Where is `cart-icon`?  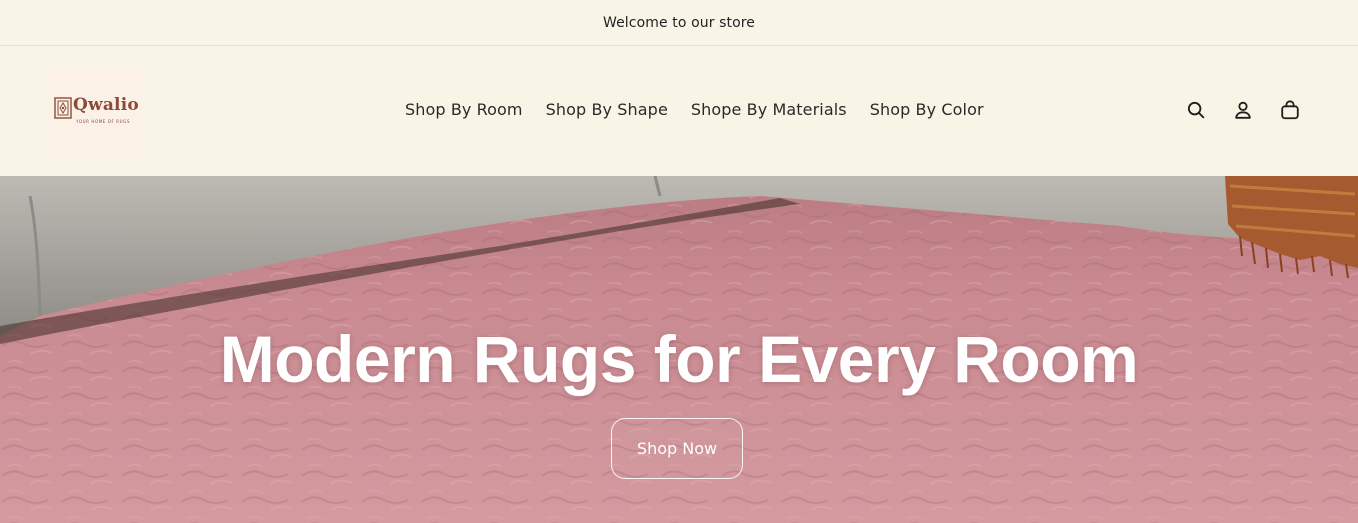
cart-icon is located at coordinates (1290, 110).